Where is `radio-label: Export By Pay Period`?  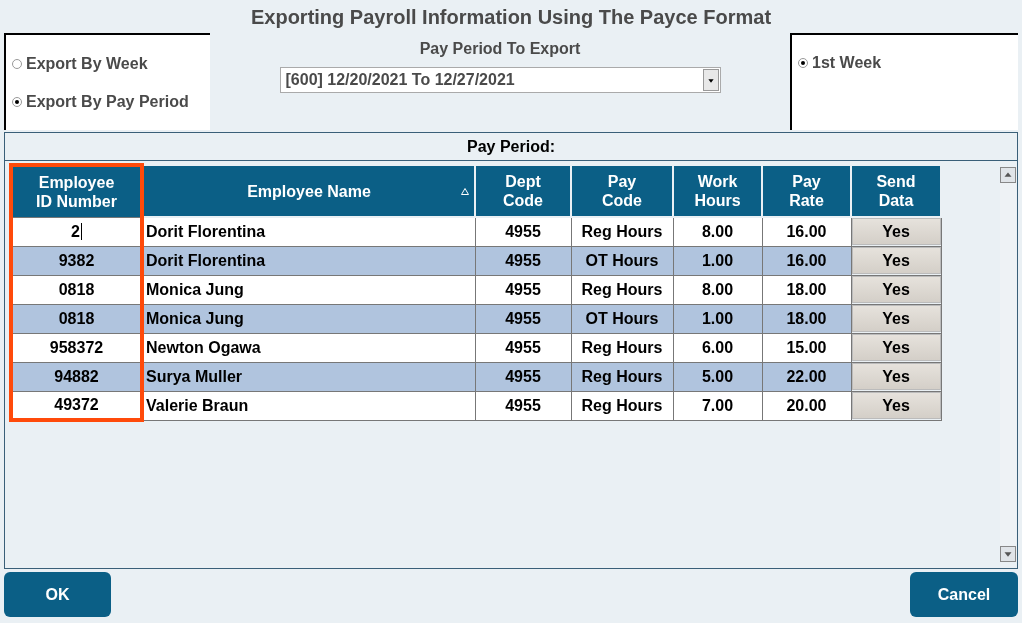 radio-label: Export By Pay Period is located at coordinates (107, 101).